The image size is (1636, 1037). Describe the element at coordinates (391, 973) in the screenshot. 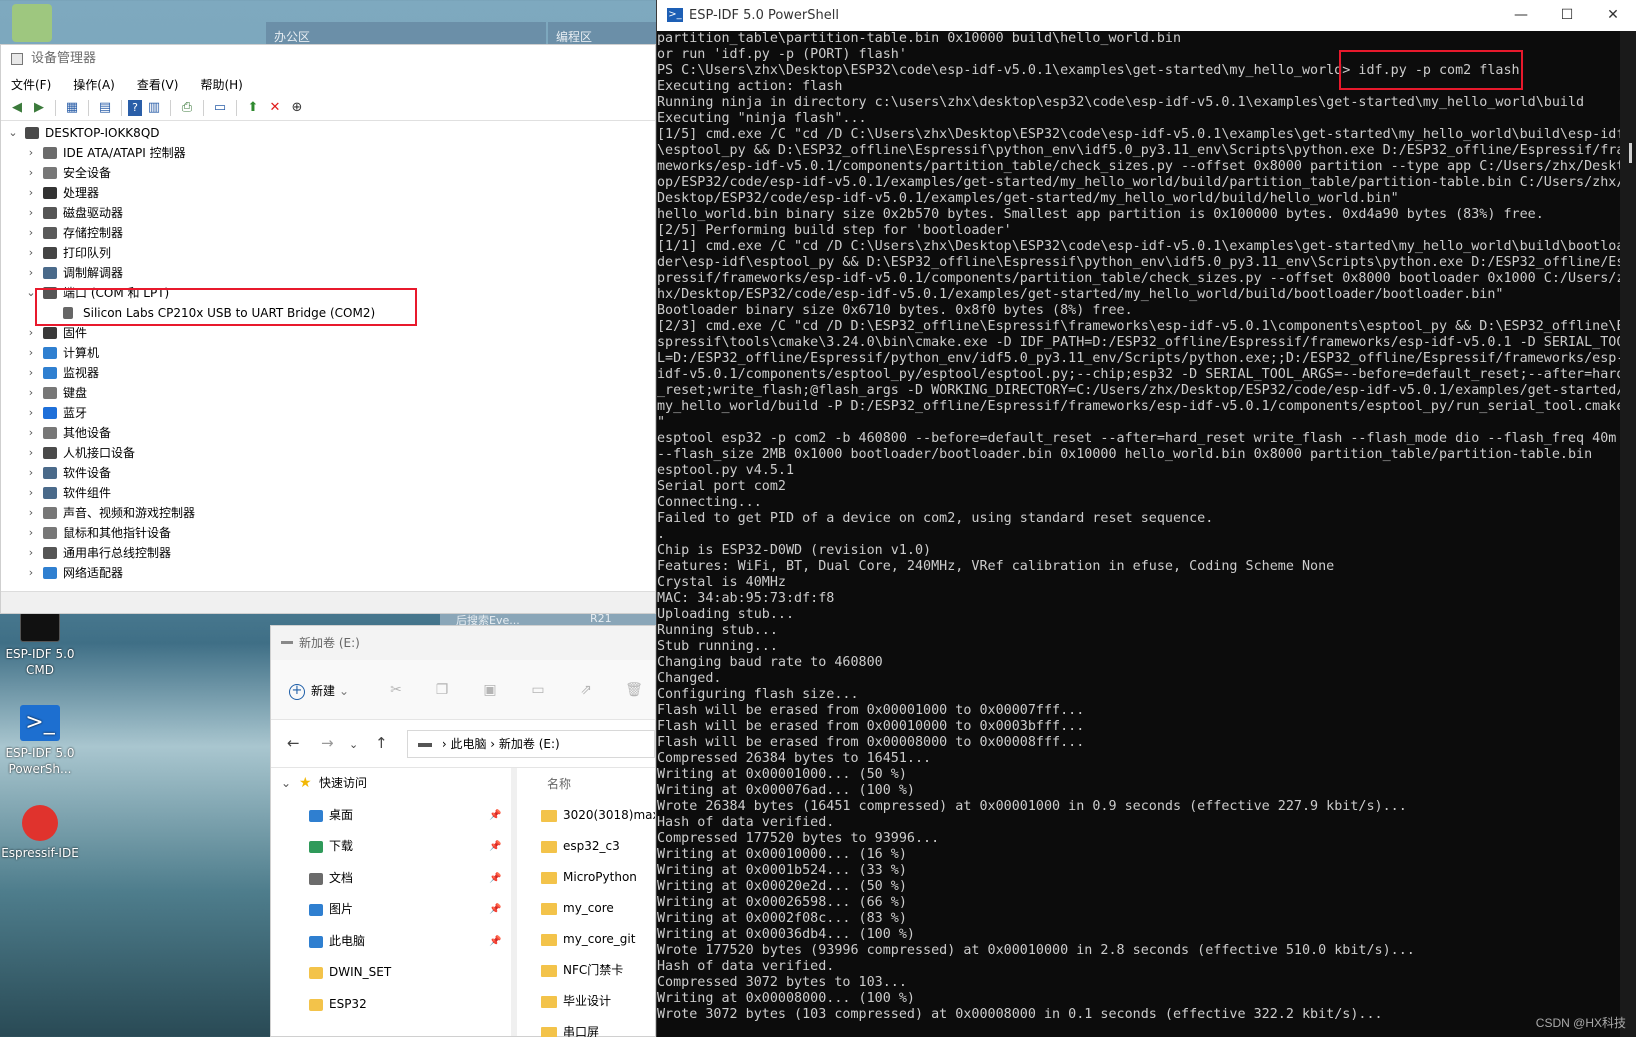

I see `sidebar-item: DWIN_SET` at that location.